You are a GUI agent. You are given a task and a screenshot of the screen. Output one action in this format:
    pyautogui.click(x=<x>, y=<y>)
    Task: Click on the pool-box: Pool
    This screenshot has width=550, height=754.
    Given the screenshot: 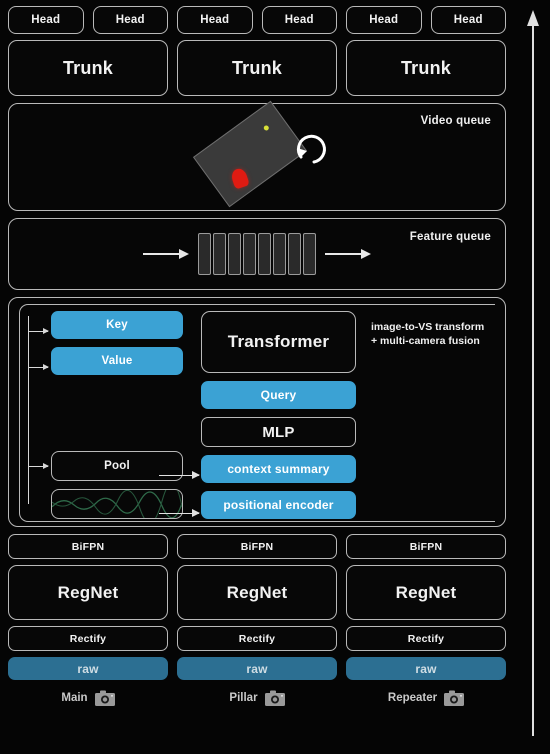 What is the action you would take?
    pyautogui.click(x=117, y=466)
    